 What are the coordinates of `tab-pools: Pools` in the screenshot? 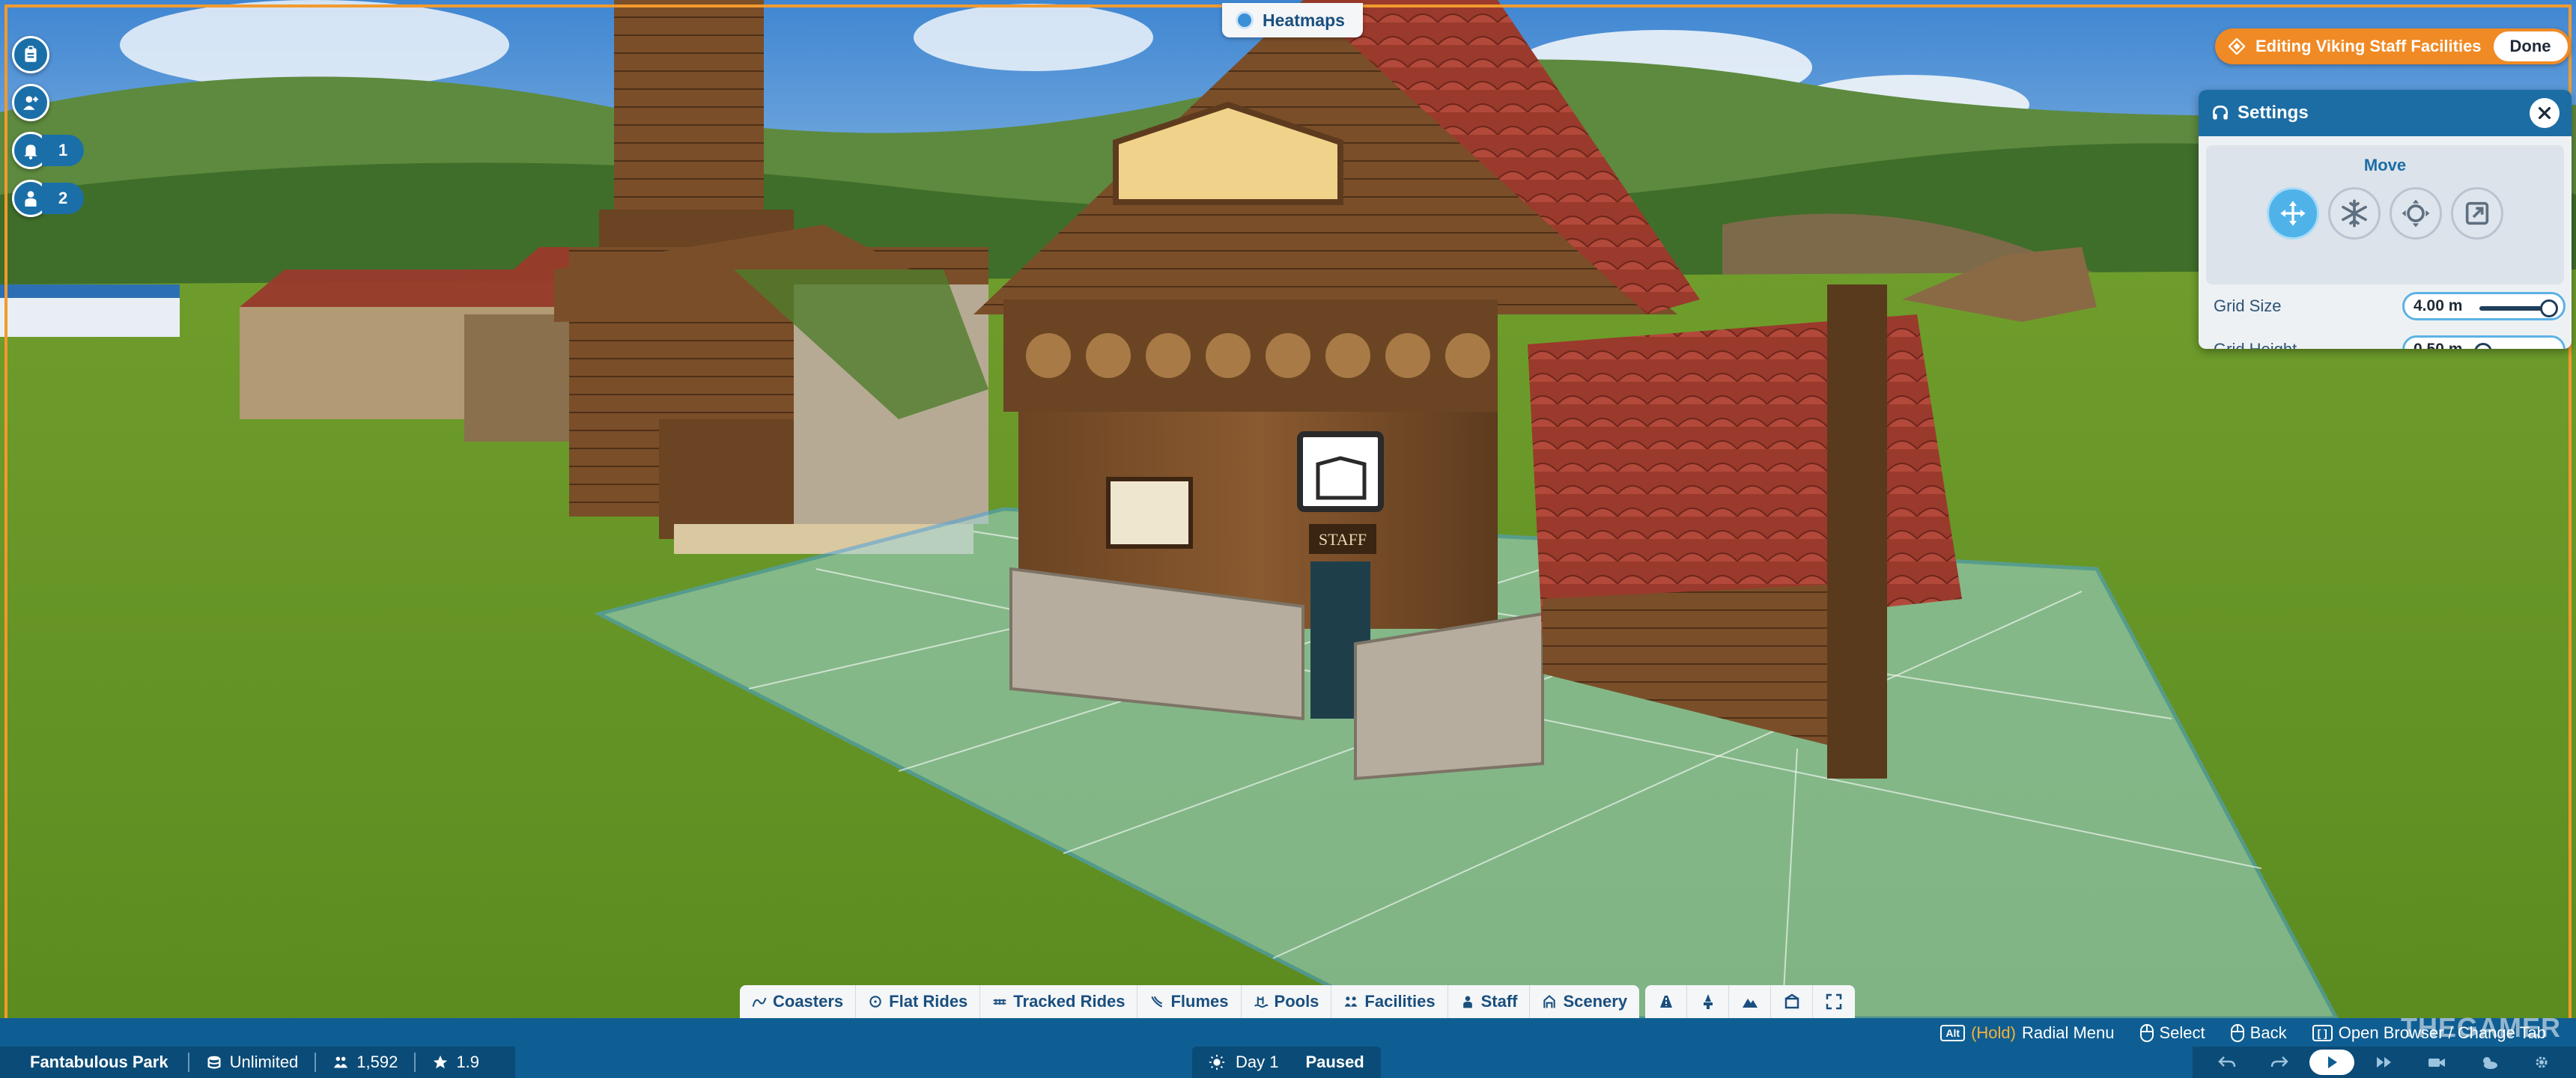 It's located at (1287, 1001).